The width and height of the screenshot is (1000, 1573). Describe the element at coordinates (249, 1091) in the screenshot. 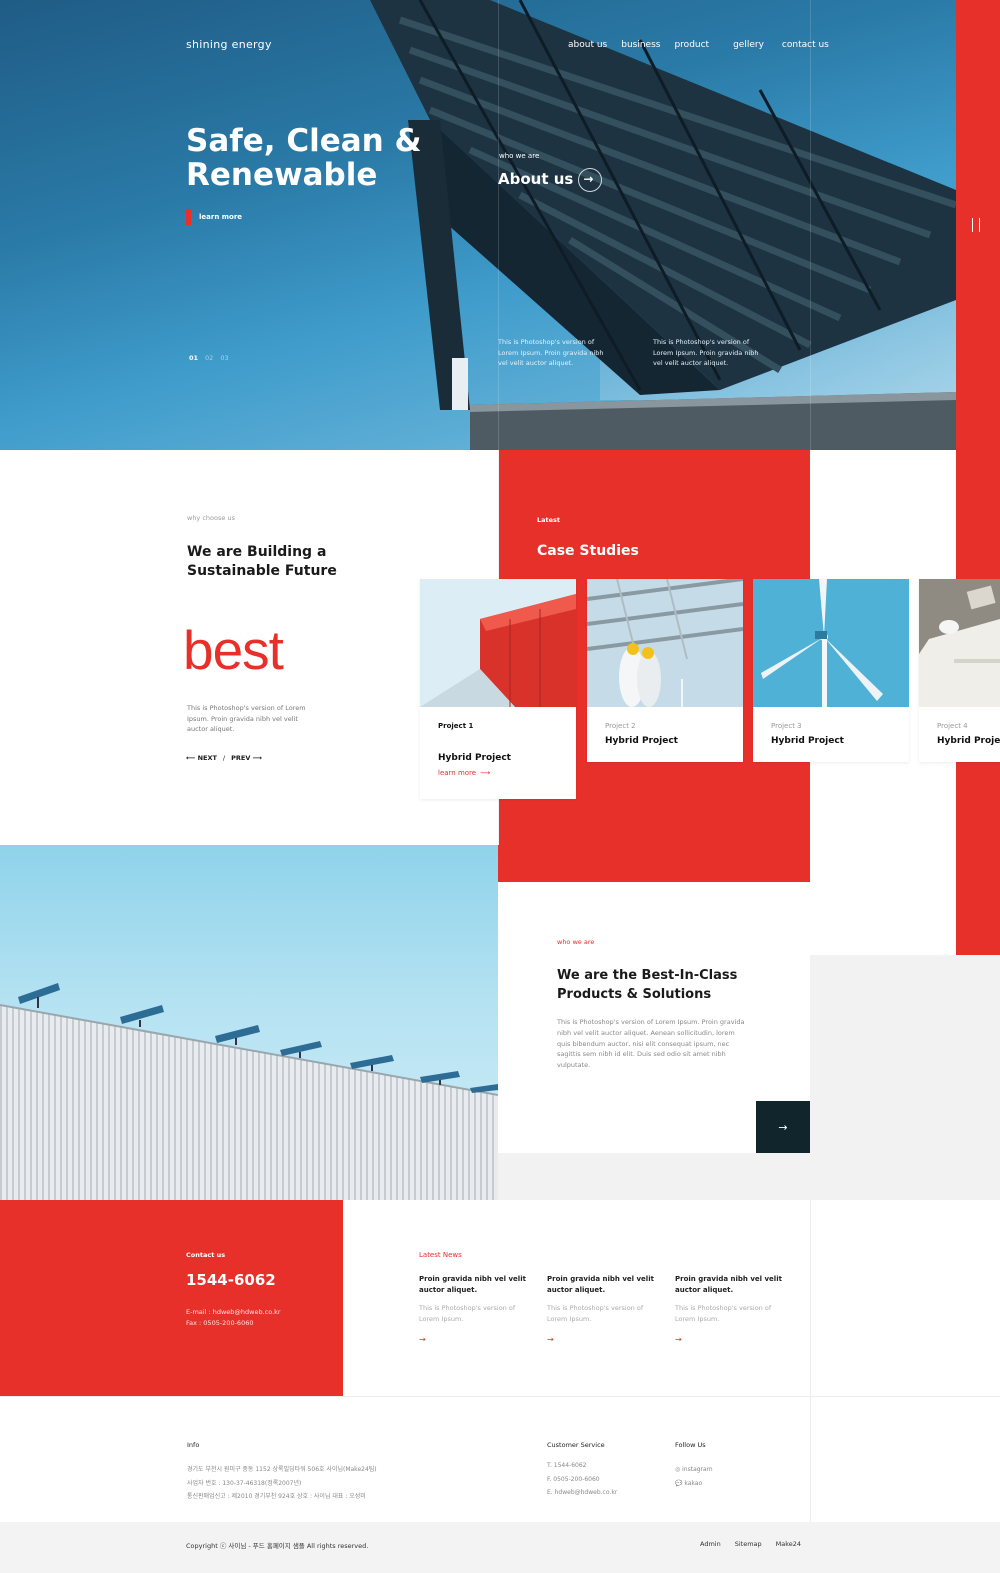

I see `rooftop-panels-illustration` at that location.